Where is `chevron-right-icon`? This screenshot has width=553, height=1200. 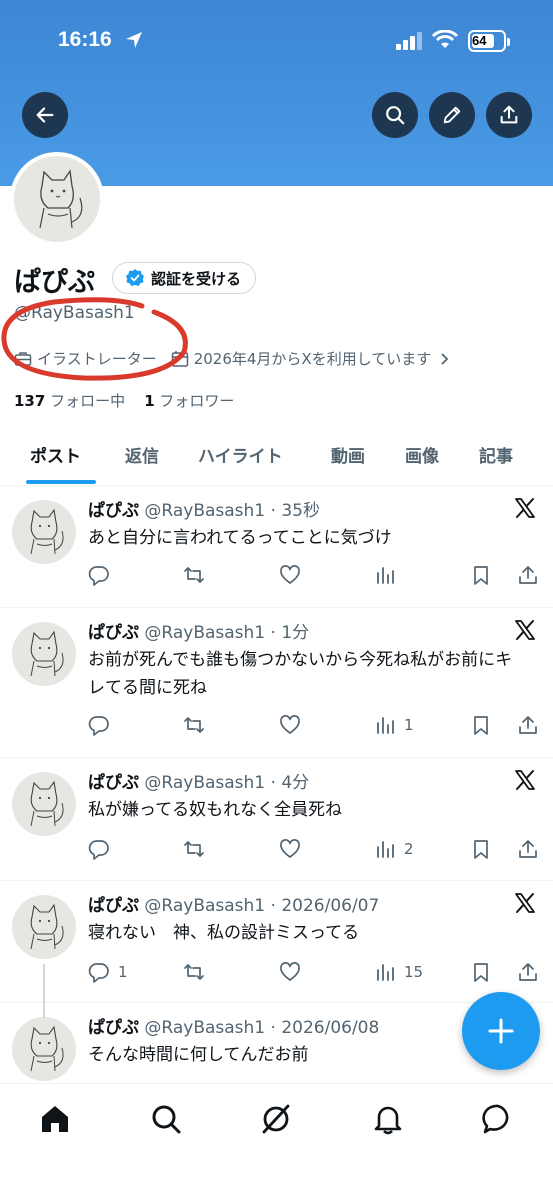
chevron-right-icon is located at coordinates (445, 358).